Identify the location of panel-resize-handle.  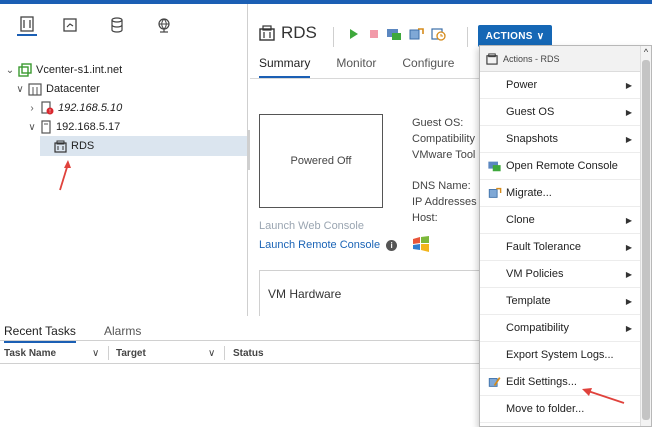
(248, 150).